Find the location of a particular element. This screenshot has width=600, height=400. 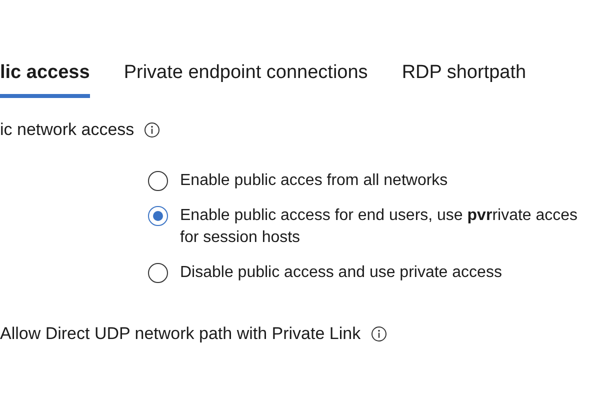

field-label: ic network access is located at coordinates (67, 130).